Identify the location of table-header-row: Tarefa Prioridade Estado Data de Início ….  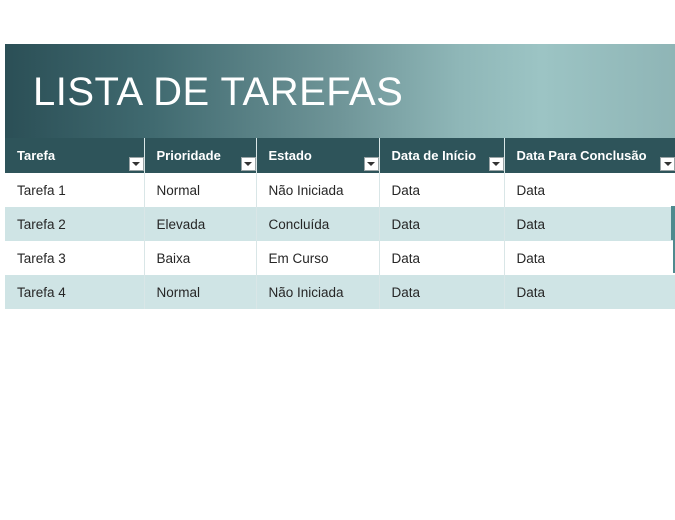
(340, 155).